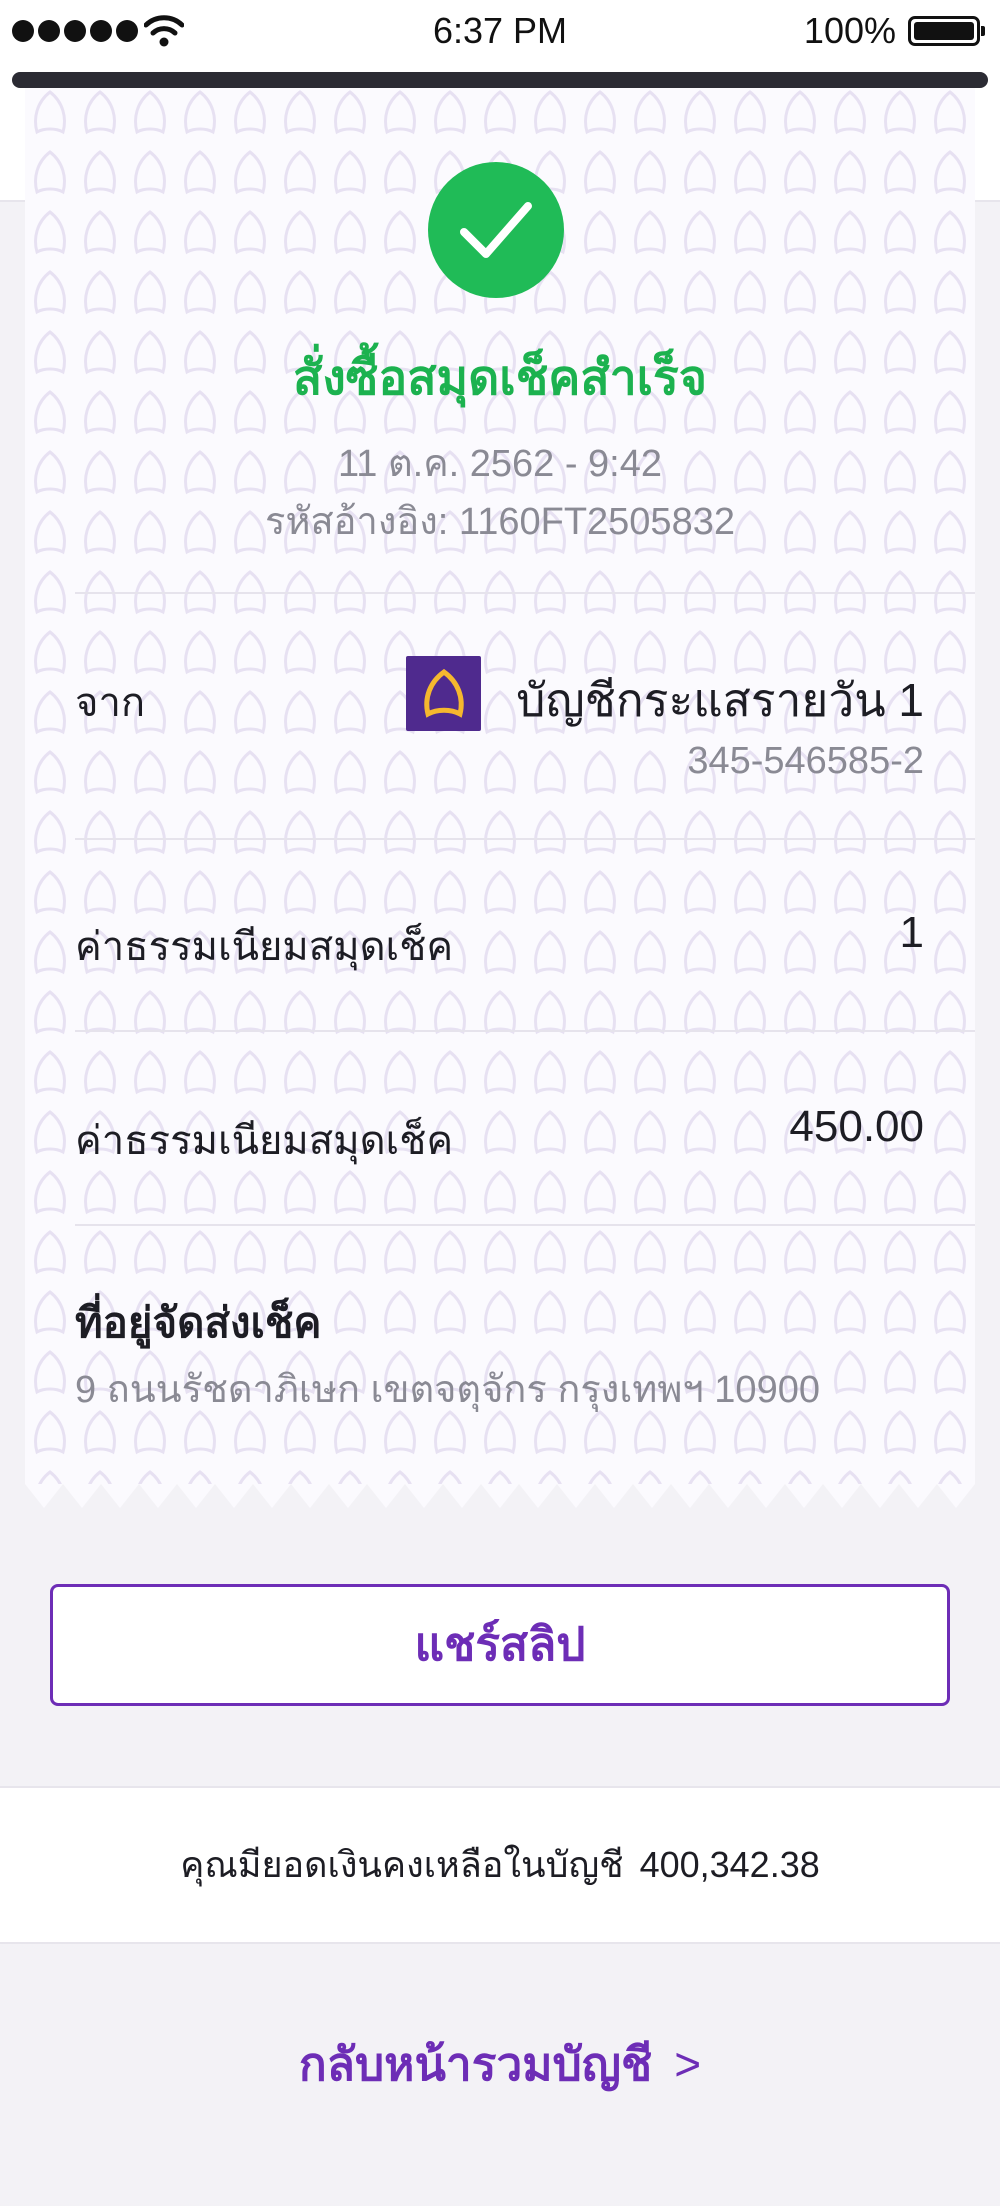 The height and width of the screenshot is (2206, 1000). I want to click on chevron-right-icon: >, so click(688, 2064).